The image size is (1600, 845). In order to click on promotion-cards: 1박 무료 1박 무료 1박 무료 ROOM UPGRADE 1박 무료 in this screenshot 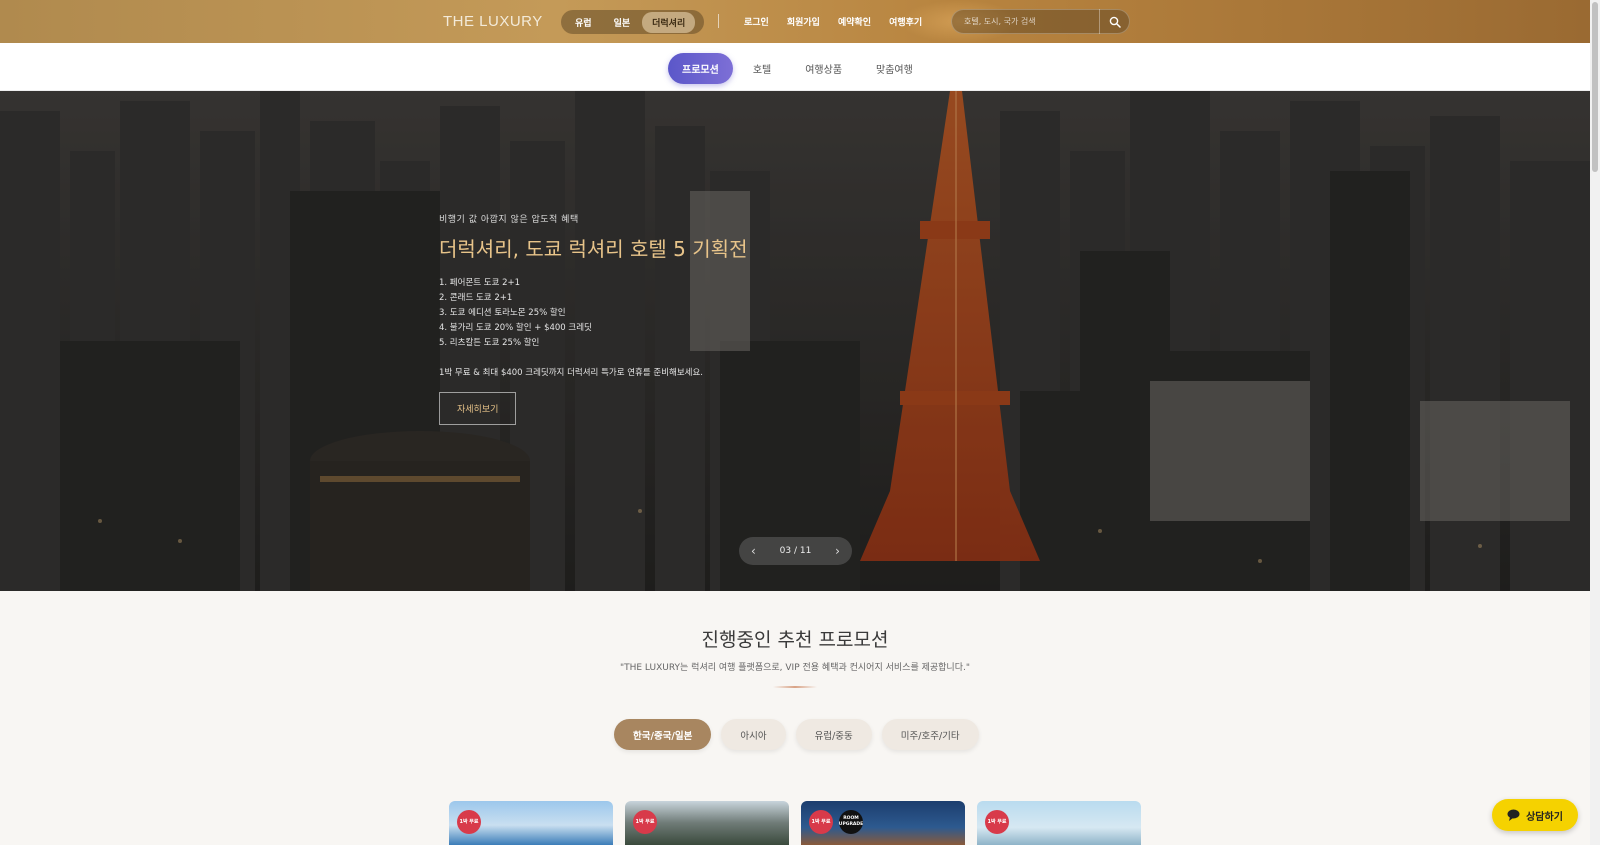, I will do `click(795, 823)`.